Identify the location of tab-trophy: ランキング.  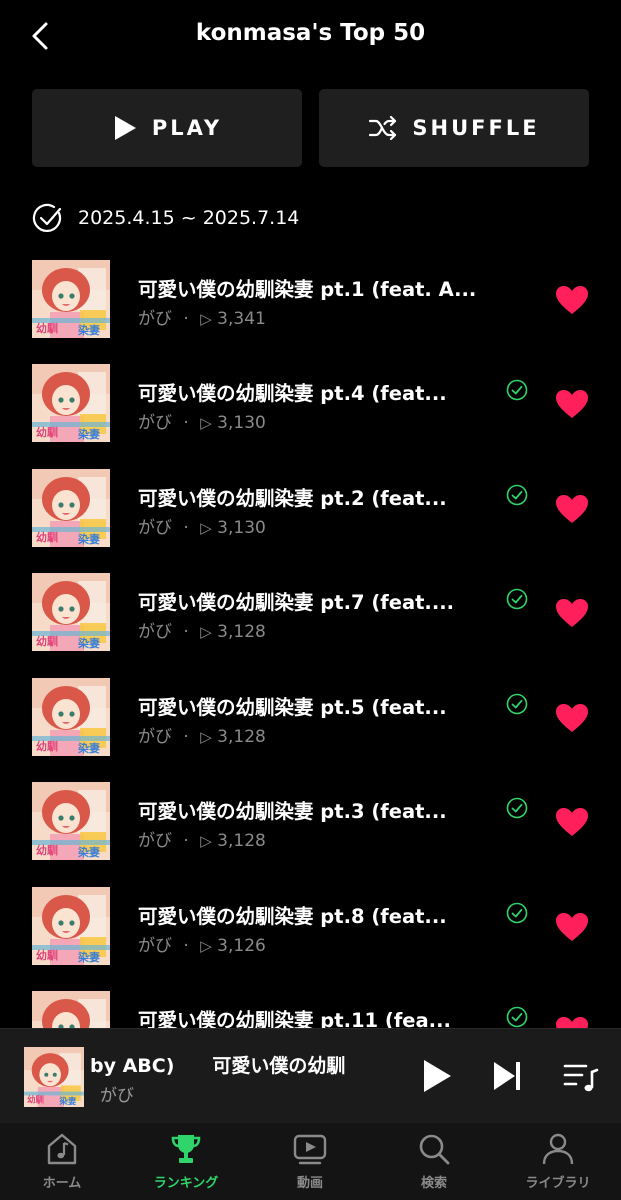
(186, 1161).